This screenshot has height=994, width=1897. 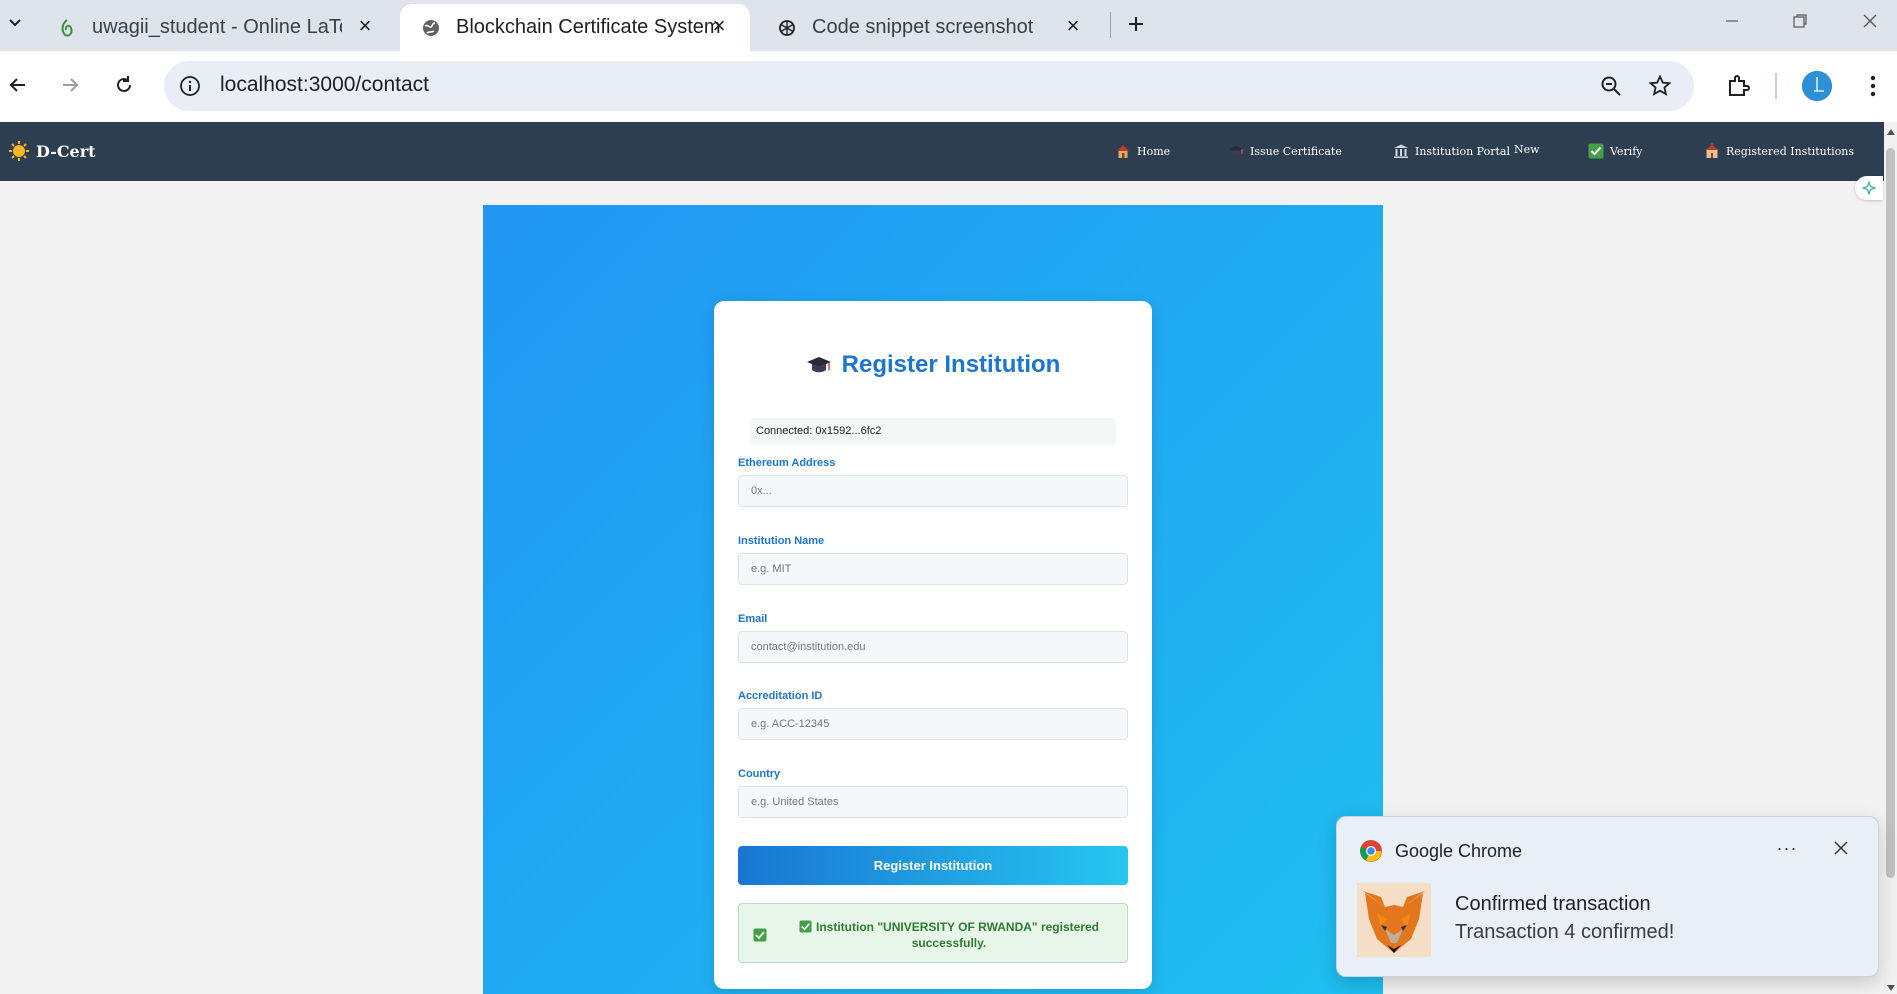 I want to click on nav-label: Issue Certificate, so click(x=1296, y=151).